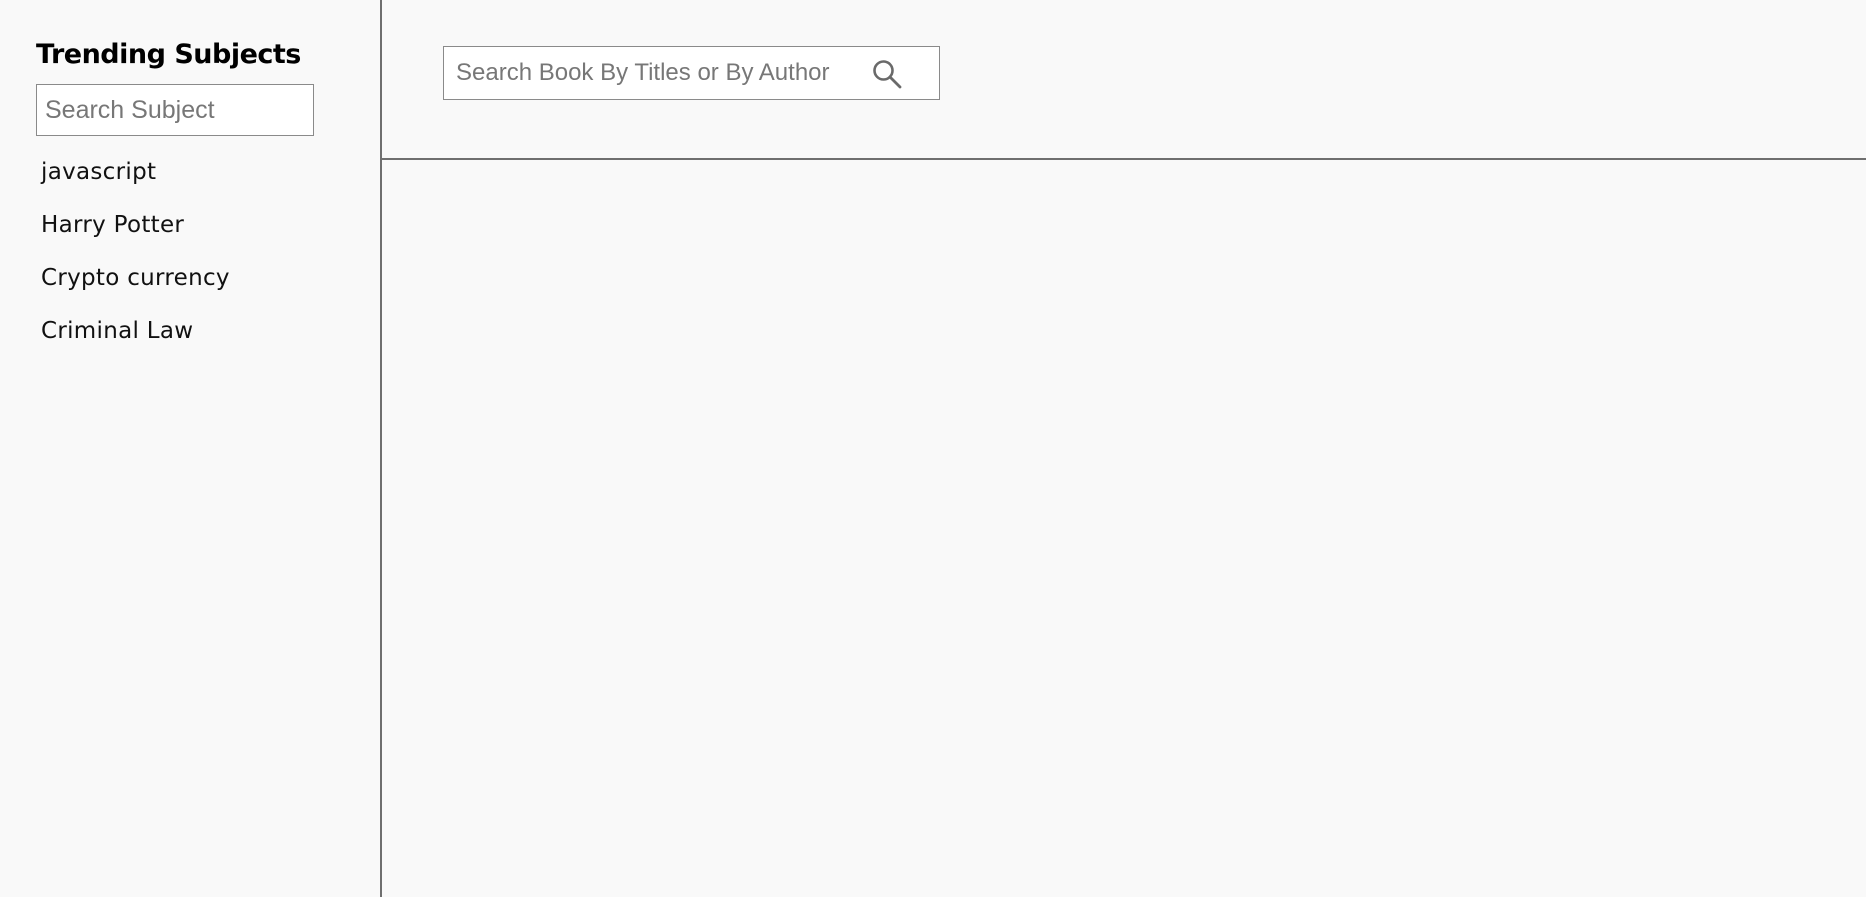 The height and width of the screenshot is (897, 1866). Describe the element at coordinates (208, 340) in the screenshot. I see `subject-item-criminal-law: Criminal Law` at that location.